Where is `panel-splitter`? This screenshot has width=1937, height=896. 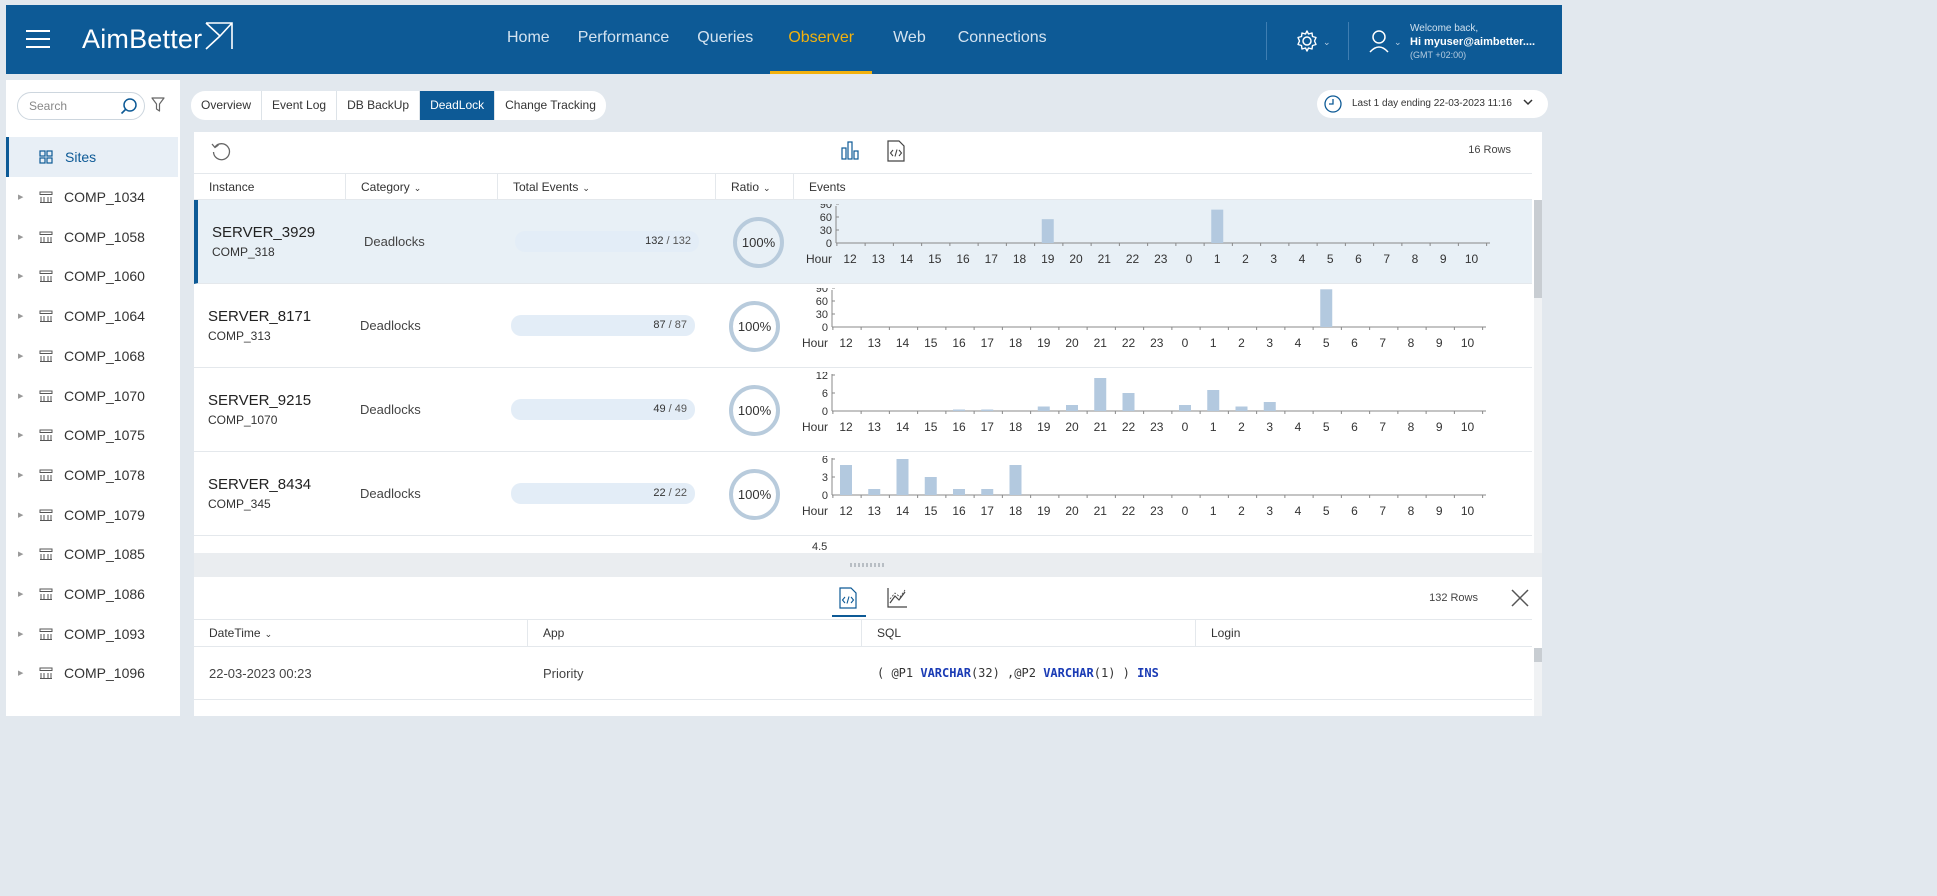 panel-splitter is located at coordinates (868, 565).